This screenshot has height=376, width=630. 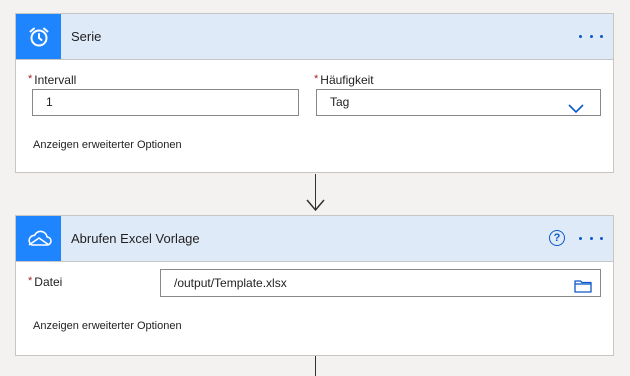 I want to click on recurrence-card-title: Serie, so click(x=86, y=36).